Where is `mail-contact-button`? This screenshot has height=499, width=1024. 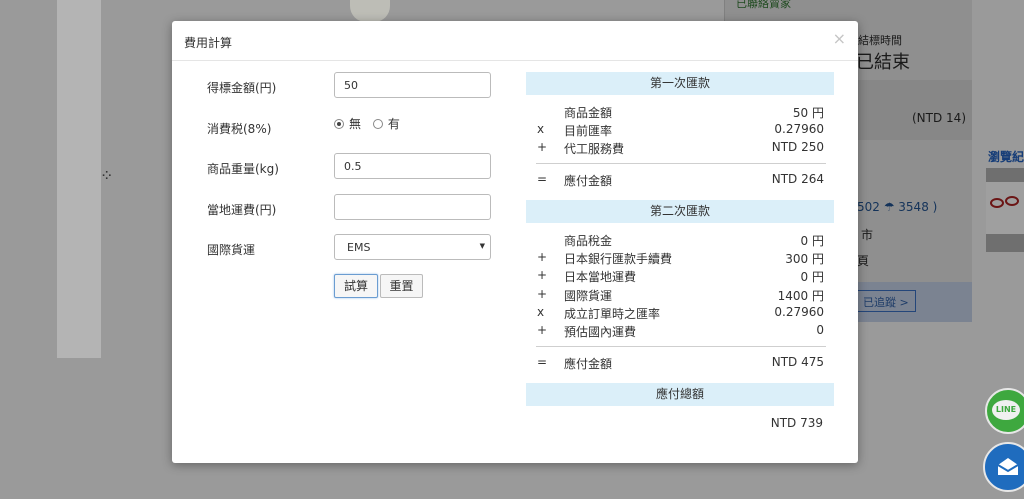 mail-contact-button is located at coordinates (1003, 467).